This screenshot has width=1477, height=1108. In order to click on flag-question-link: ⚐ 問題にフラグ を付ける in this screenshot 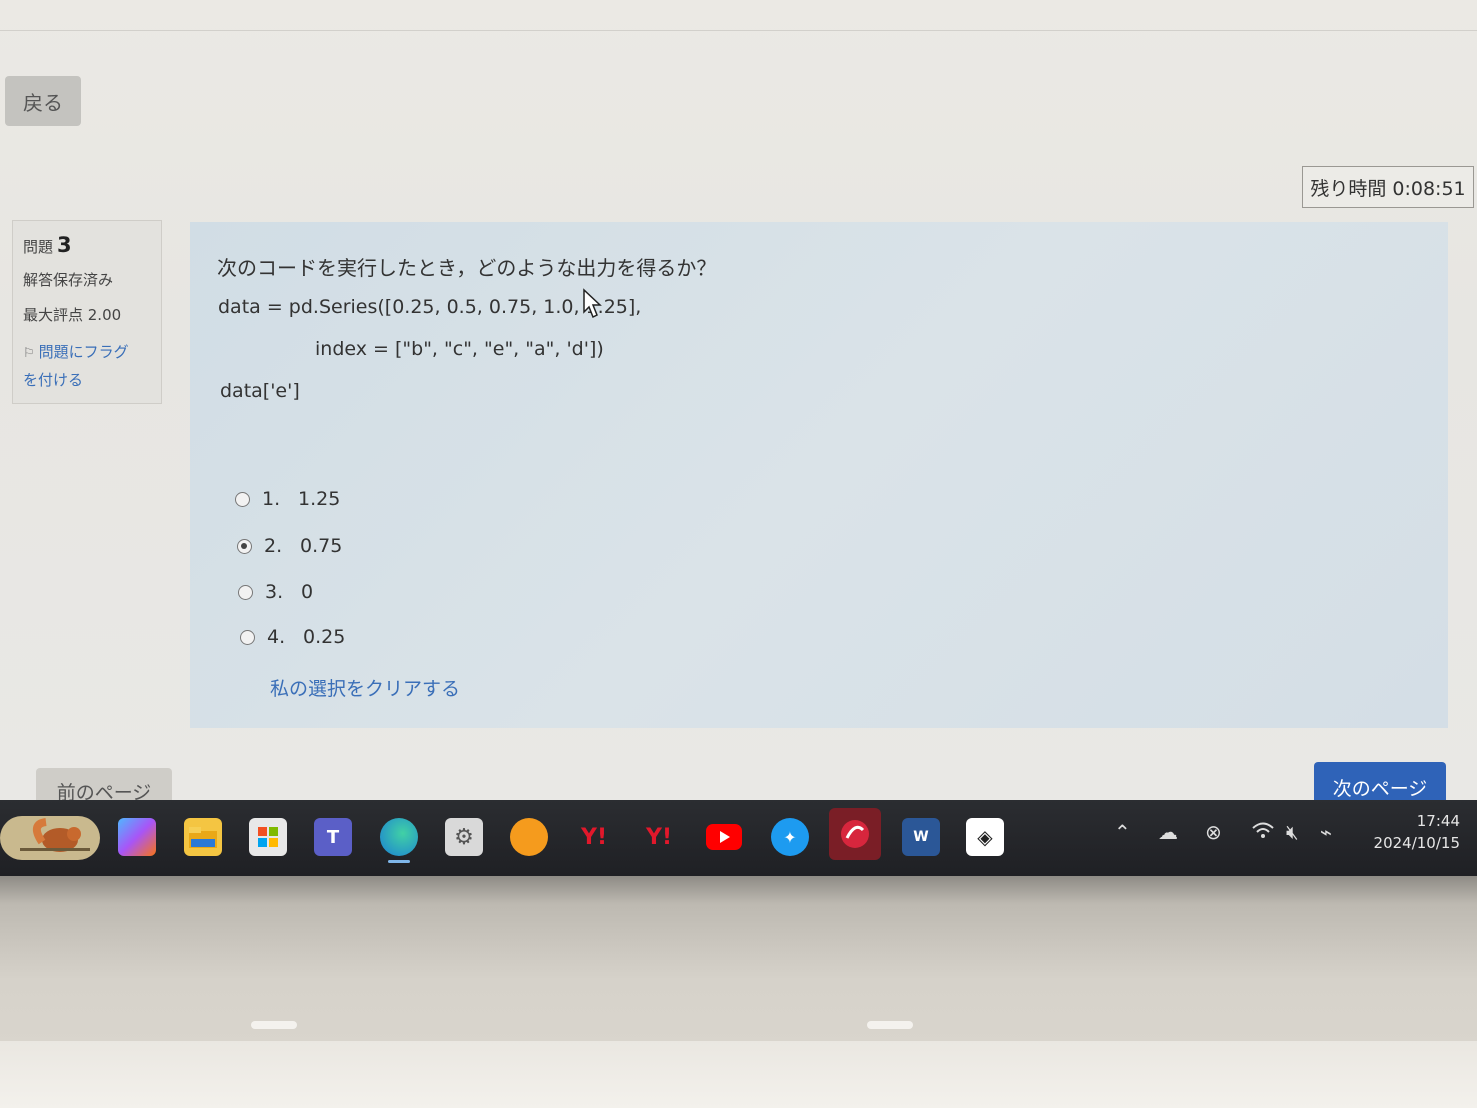, I will do `click(87, 366)`.